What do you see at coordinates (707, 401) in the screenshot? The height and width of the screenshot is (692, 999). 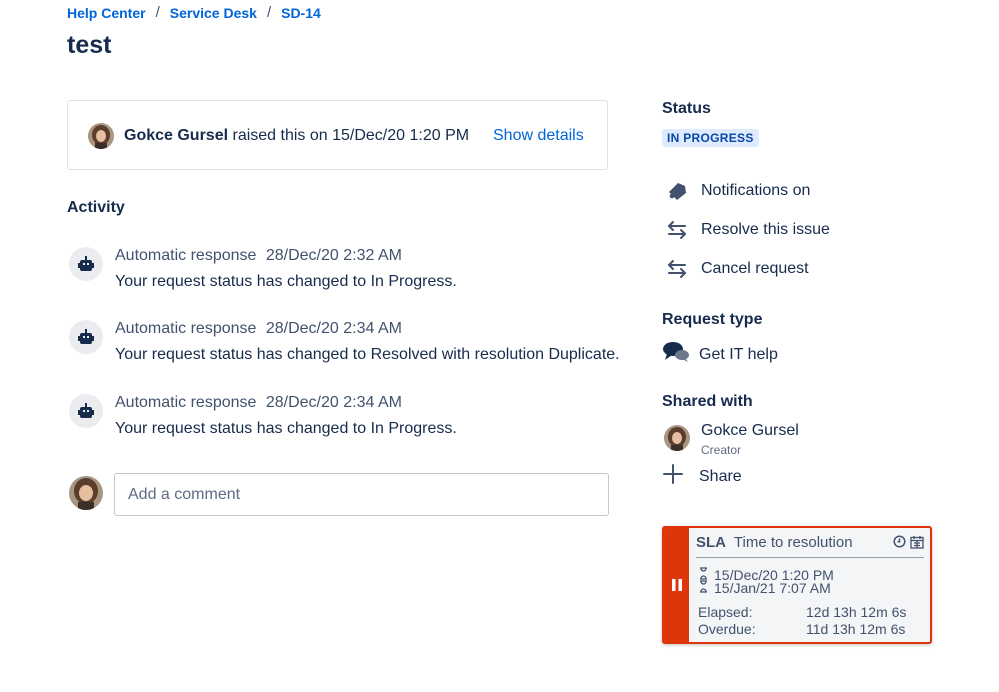 I see `shared-with-heading: Shared with` at bounding box center [707, 401].